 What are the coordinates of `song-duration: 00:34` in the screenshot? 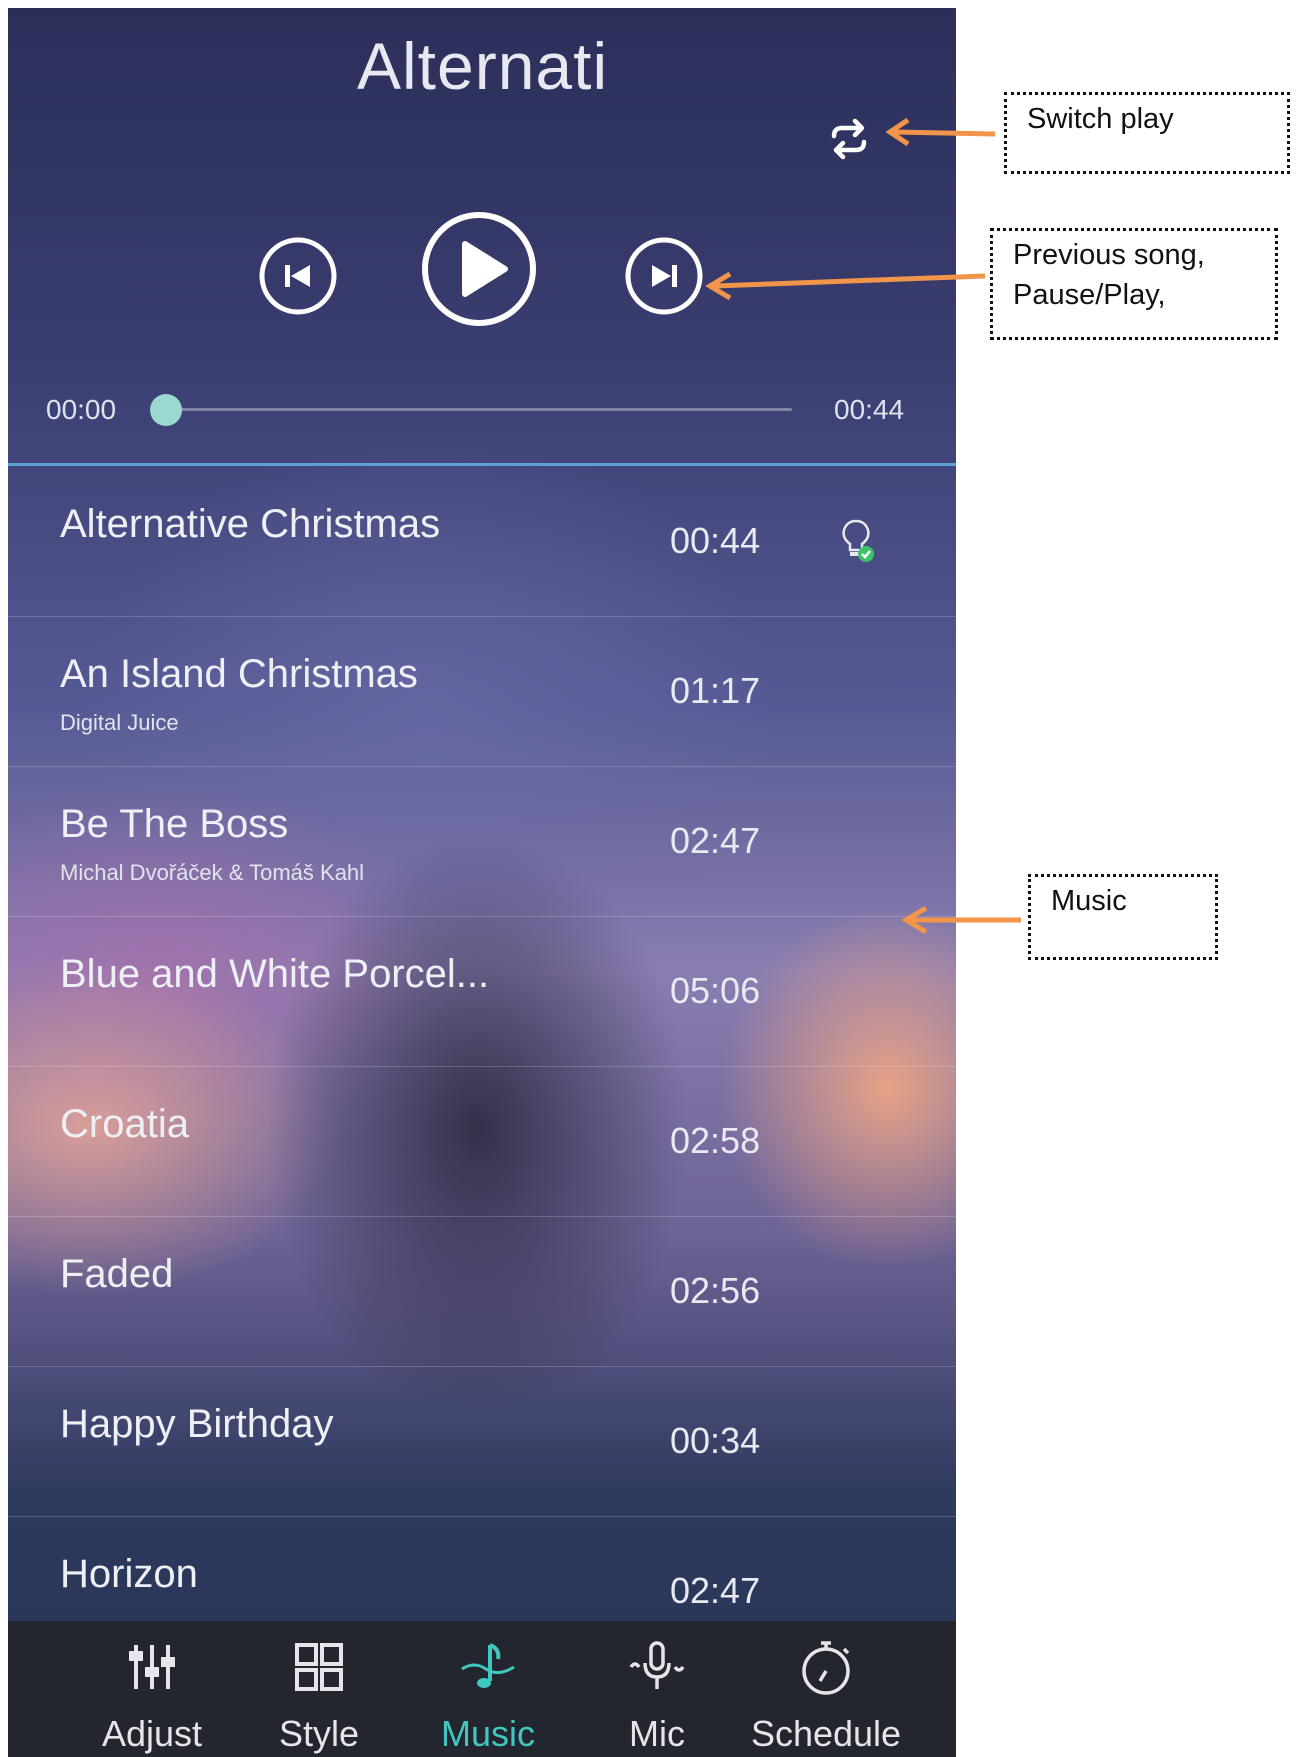 It's located at (715, 1440).